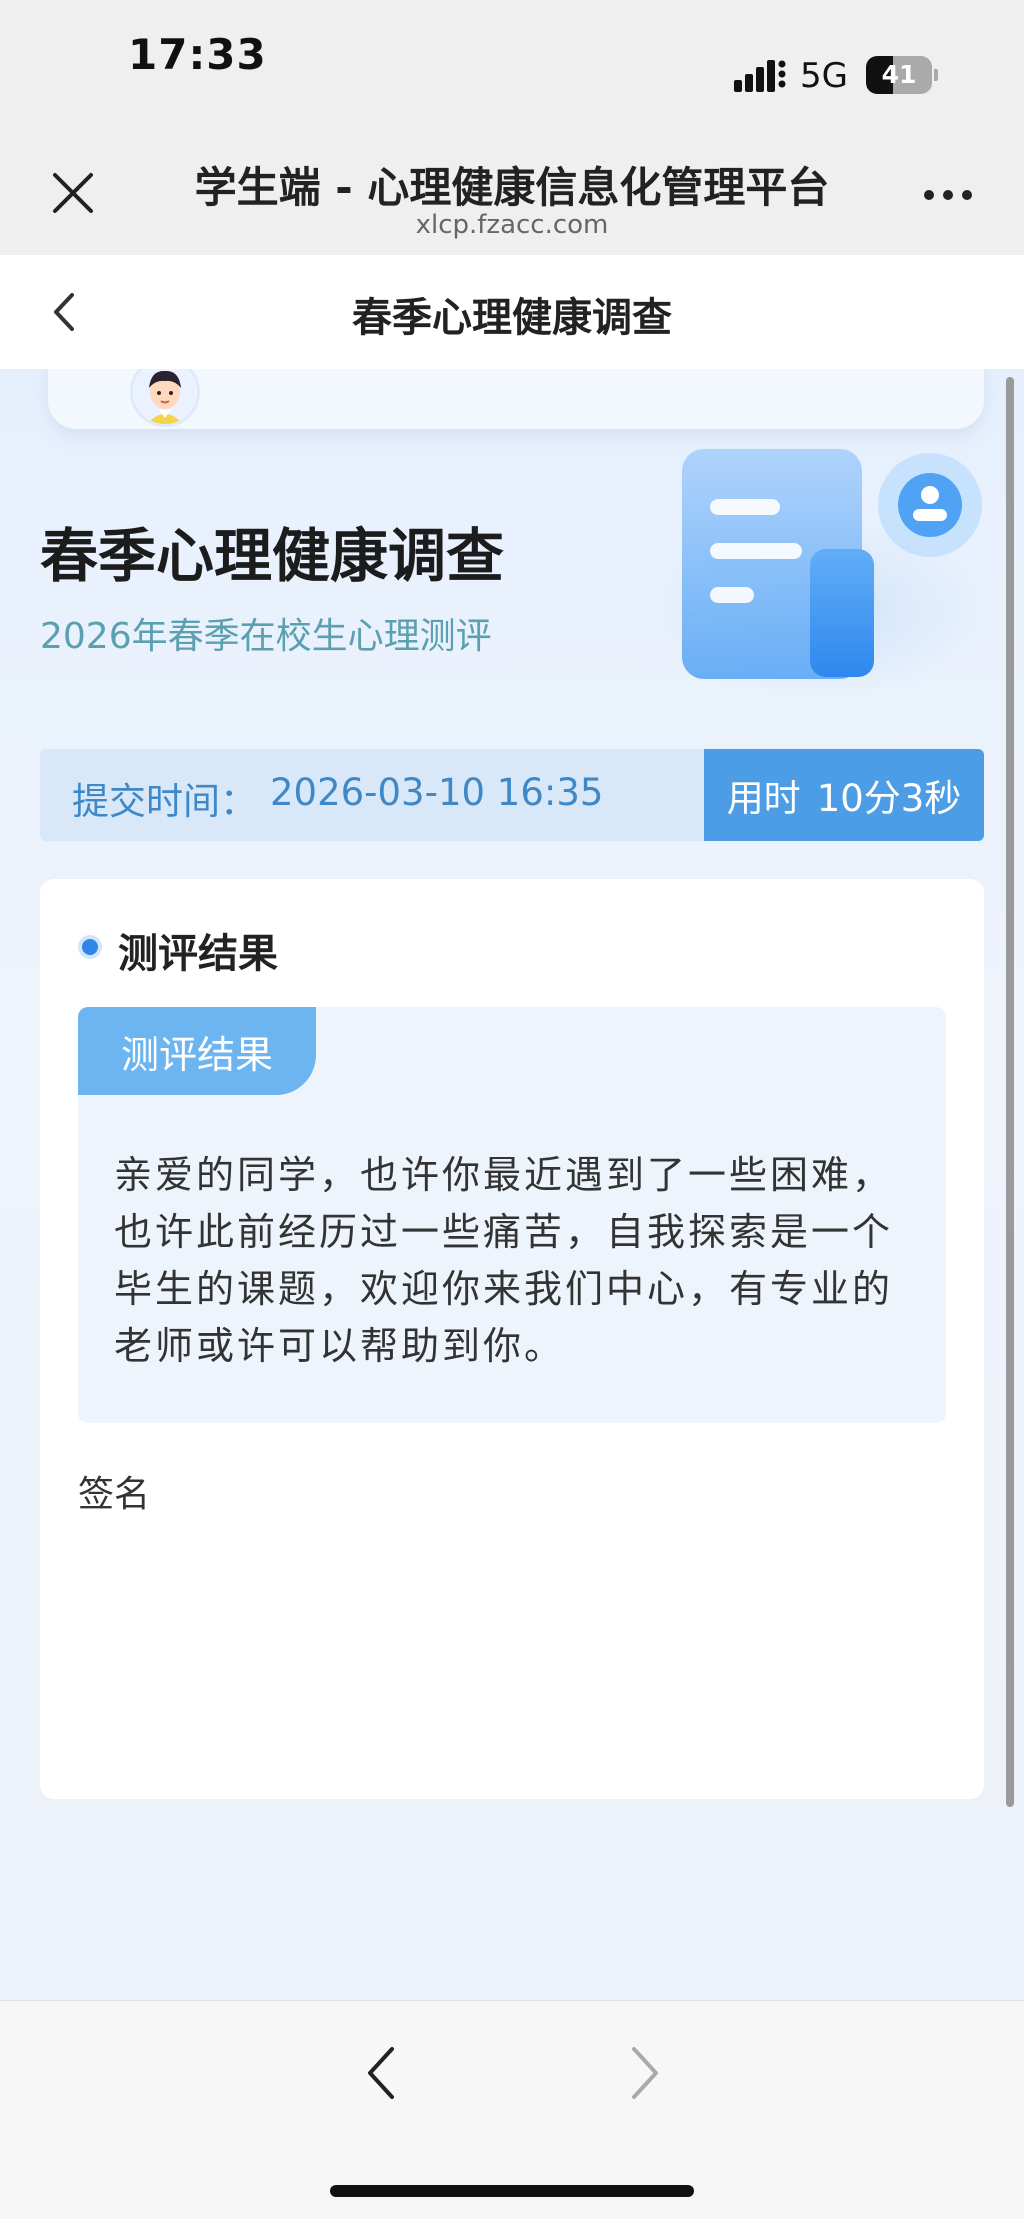  Describe the element at coordinates (164, 801) in the screenshot. I see `submit-time-label: 提交时间：` at that location.